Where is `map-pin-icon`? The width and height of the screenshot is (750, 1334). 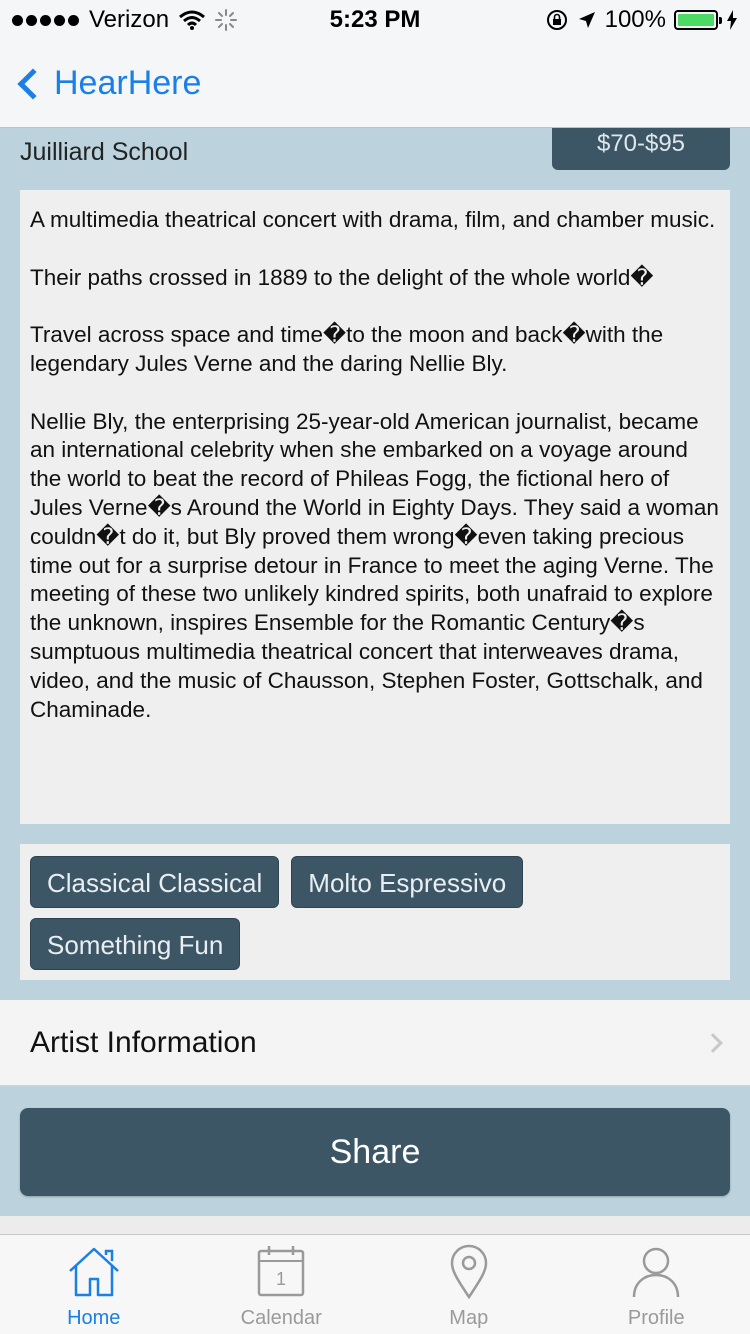
map-pin-icon is located at coordinates (469, 1272).